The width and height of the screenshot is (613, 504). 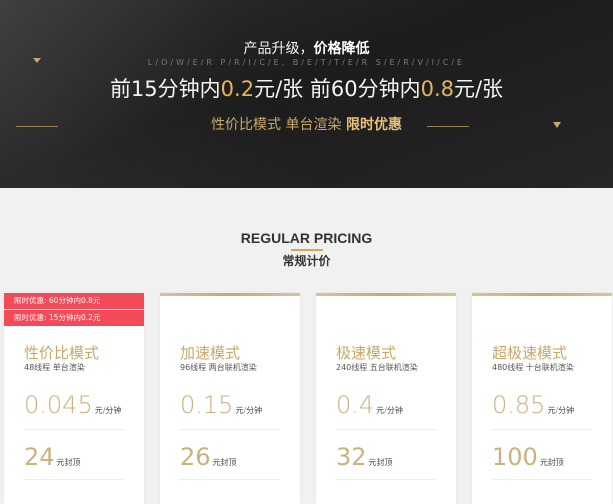 What do you see at coordinates (208, 457) in the screenshot?
I see `card-cap: 26 元封顶` at bounding box center [208, 457].